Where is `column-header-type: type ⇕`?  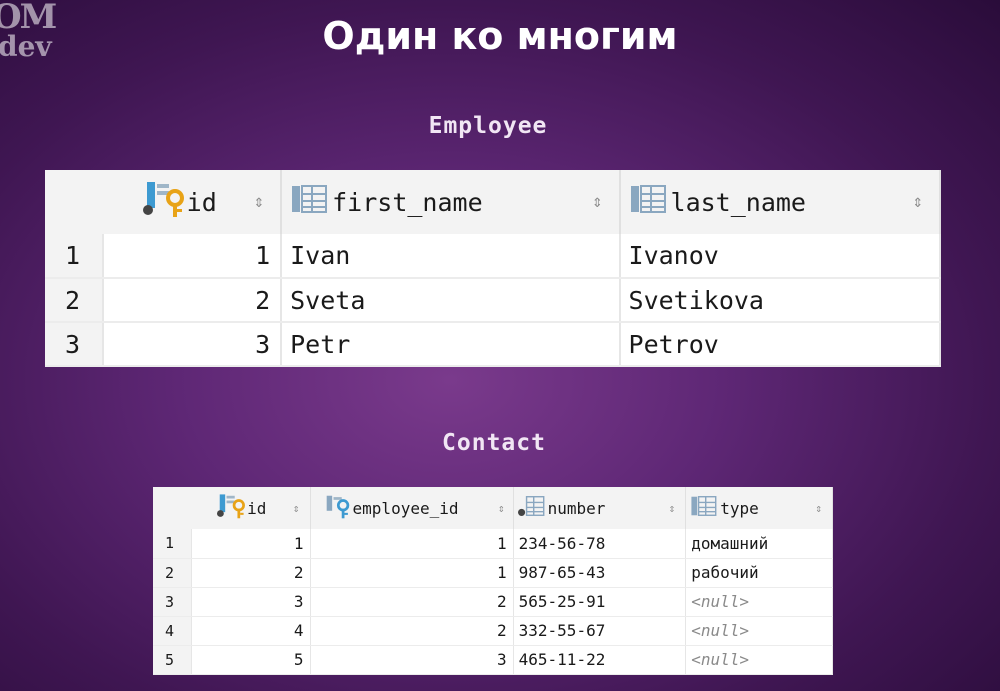 column-header-type: type ⇕ is located at coordinates (759, 508).